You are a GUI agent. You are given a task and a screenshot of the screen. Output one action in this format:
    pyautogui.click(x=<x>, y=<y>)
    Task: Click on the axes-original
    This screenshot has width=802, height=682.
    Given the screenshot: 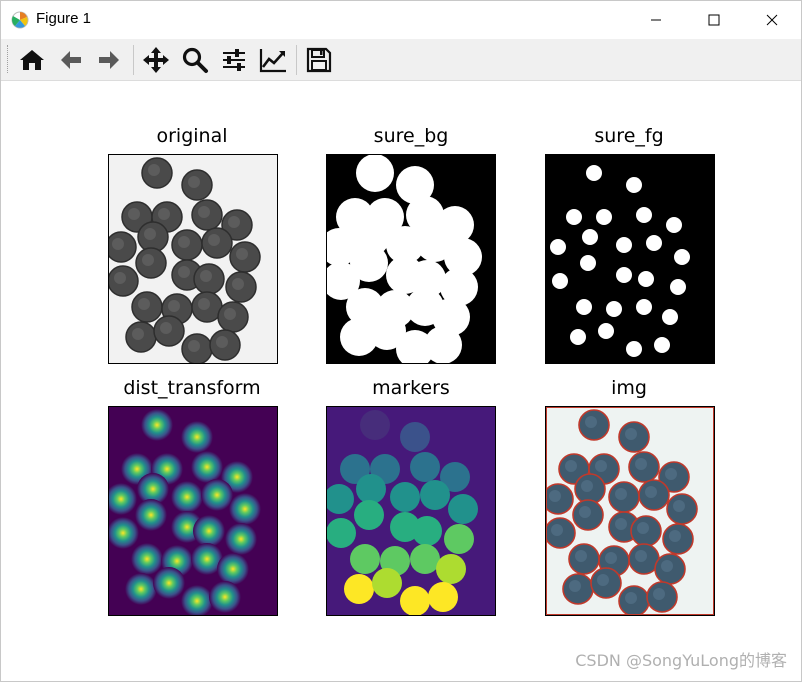 What is the action you would take?
    pyautogui.click(x=193, y=259)
    